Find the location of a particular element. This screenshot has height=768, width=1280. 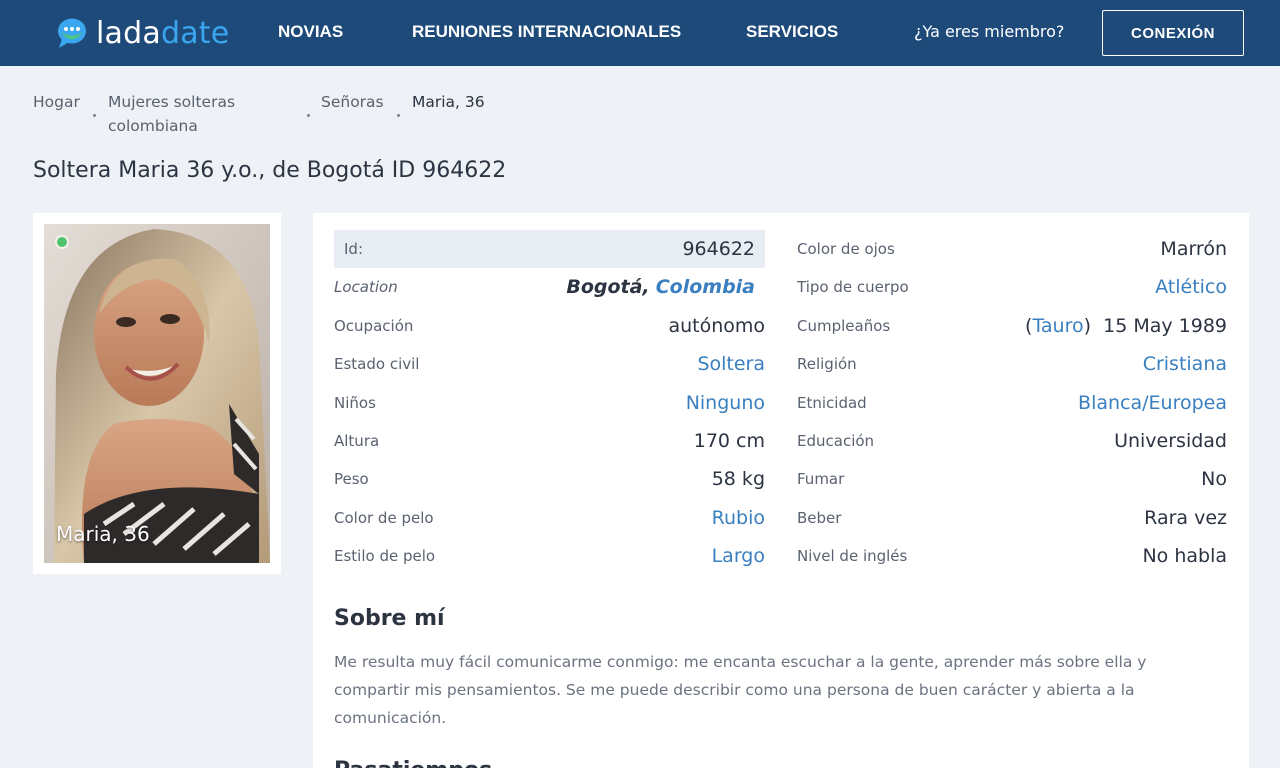

location-value: Bogotá, Colombia is located at coordinates (660, 287).